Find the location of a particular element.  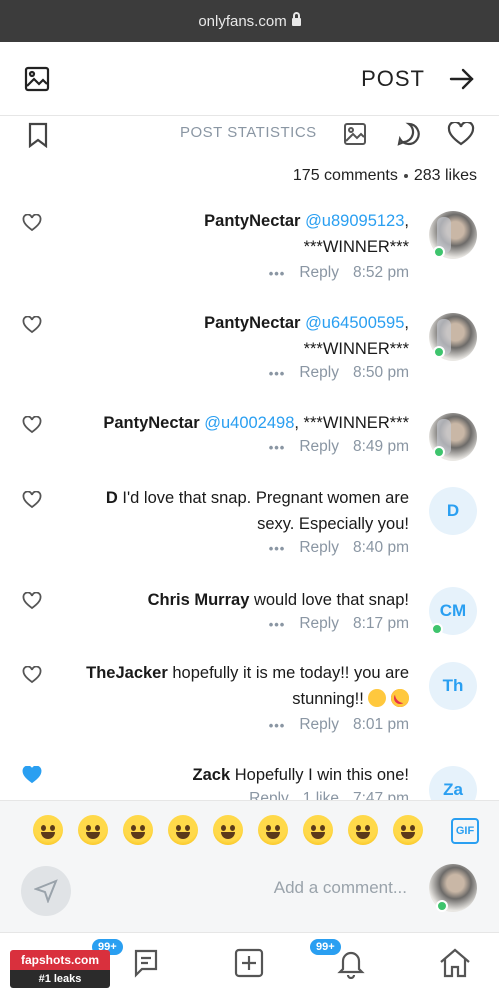

messages-icon is located at coordinates (146, 963).